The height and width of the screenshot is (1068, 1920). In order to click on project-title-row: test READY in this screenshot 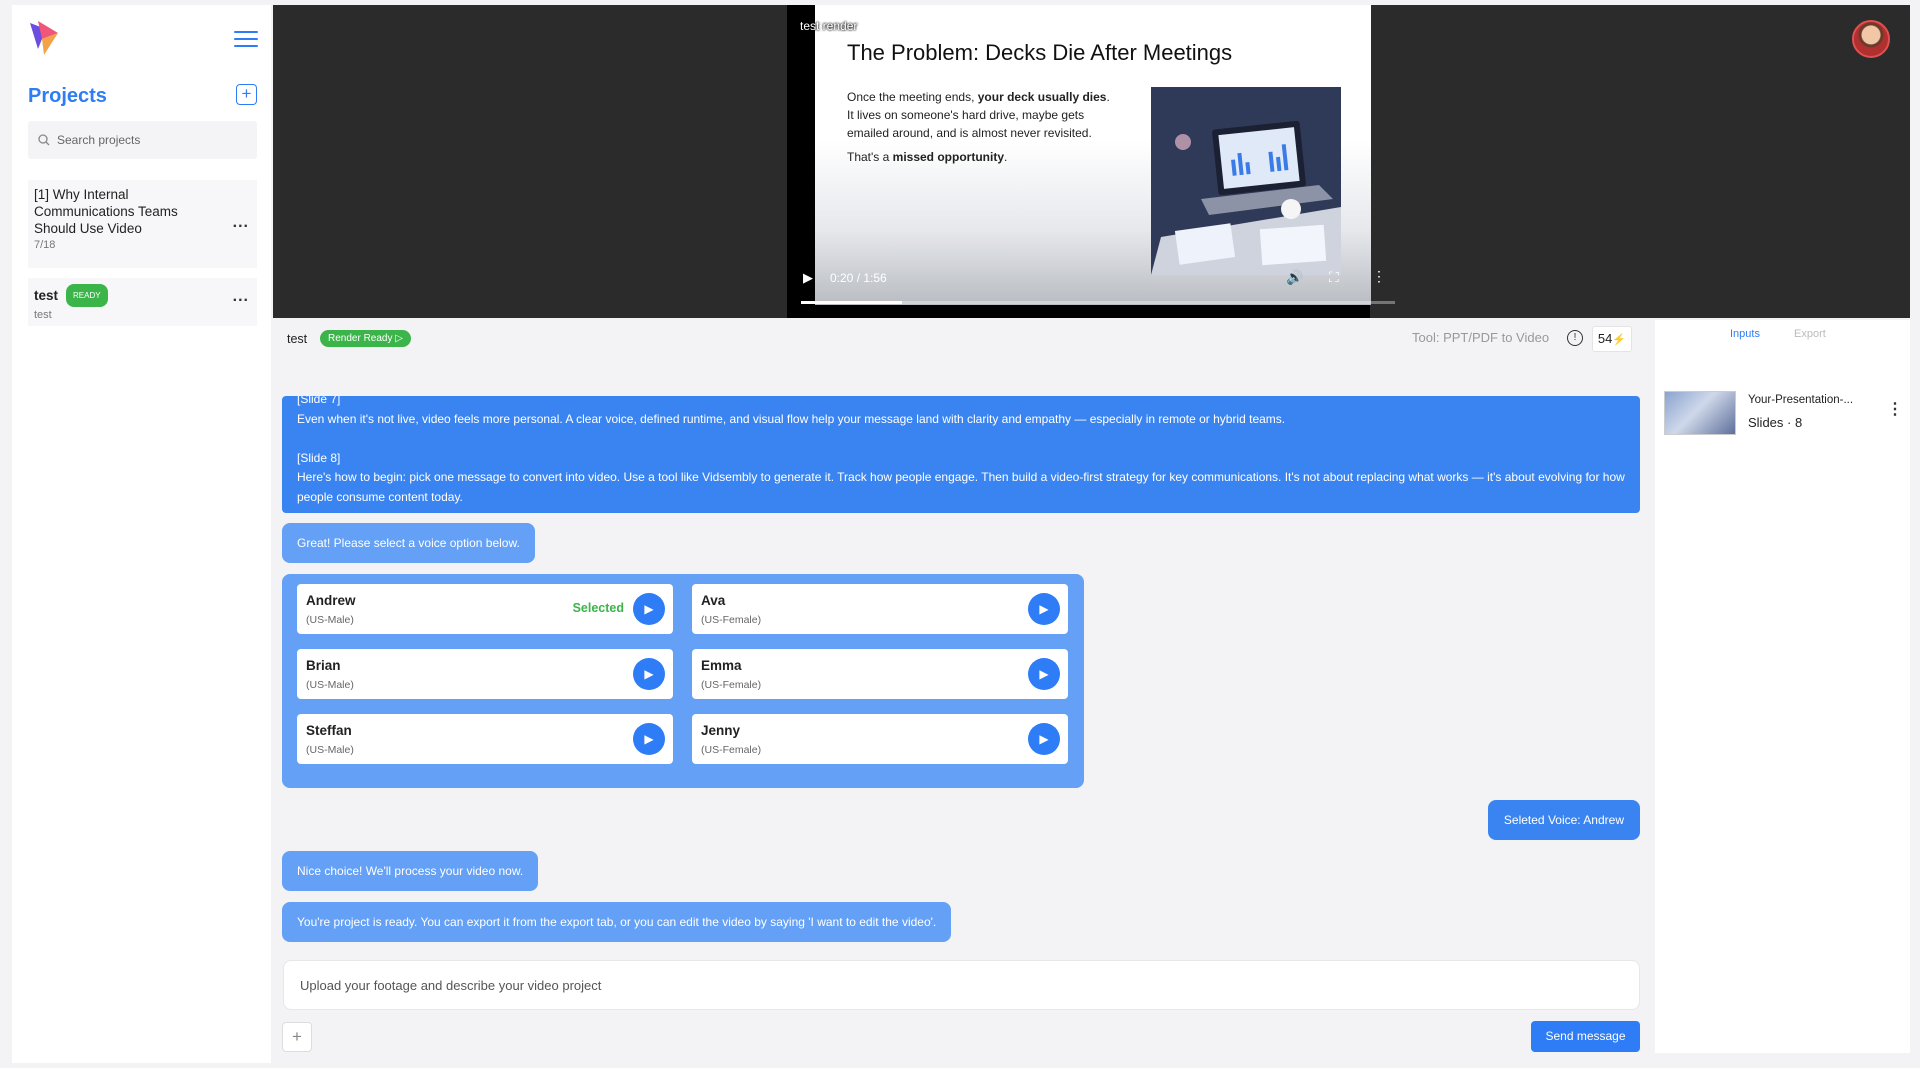, I will do `click(125, 295)`.